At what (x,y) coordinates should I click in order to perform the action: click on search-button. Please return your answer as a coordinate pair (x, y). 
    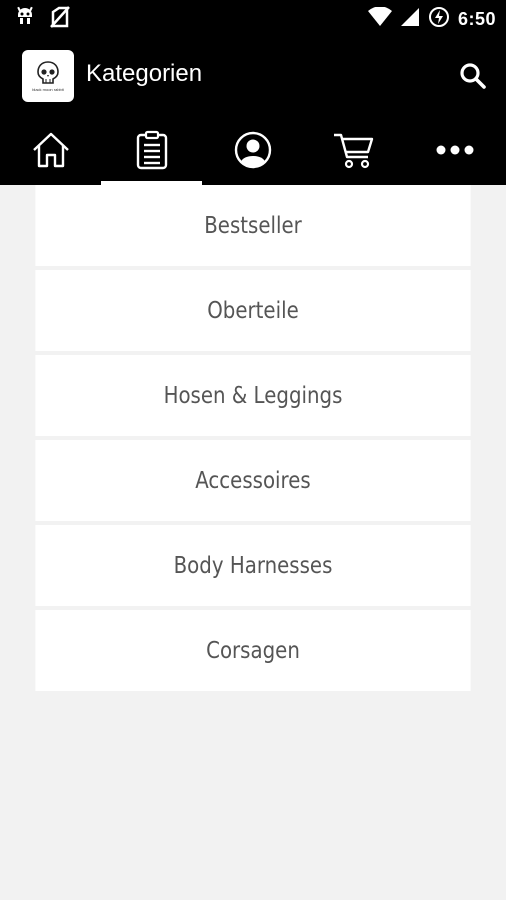
    Looking at the image, I should click on (473, 76).